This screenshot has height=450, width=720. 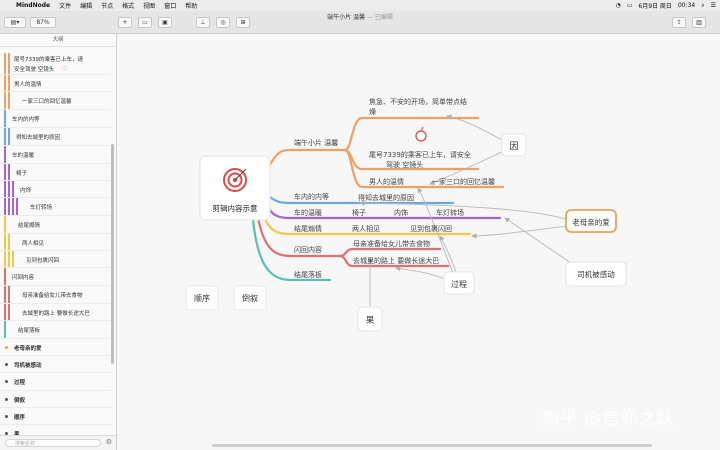 What do you see at coordinates (421, 134) in the screenshot?
I see `apple-icon` at bounding box center [421, 134].